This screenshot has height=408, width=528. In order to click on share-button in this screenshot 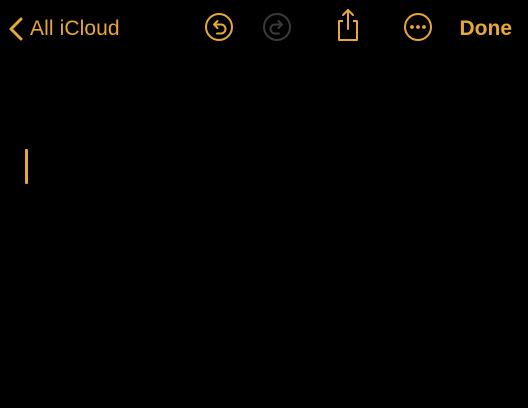, I will do `click(348, 27)`.